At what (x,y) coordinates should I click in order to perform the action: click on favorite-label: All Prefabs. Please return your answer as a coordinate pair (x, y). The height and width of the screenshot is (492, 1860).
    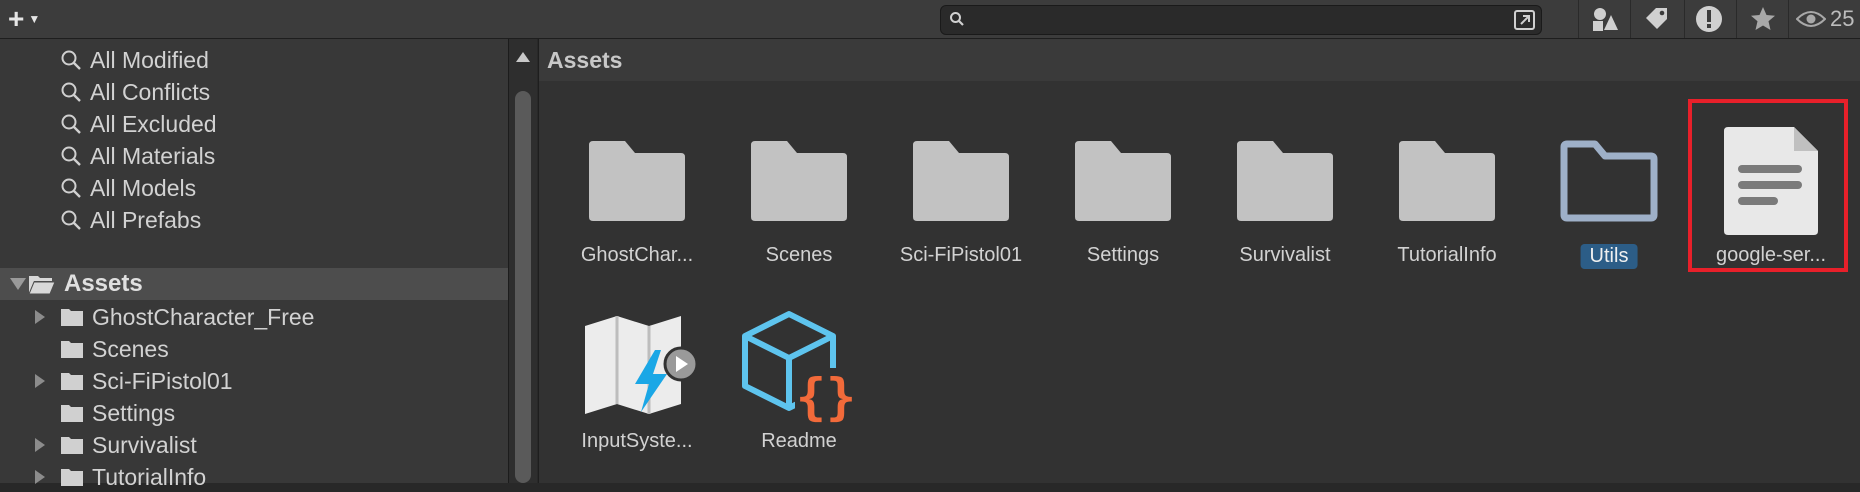
    Looking at the image, I should click on (146, 219).